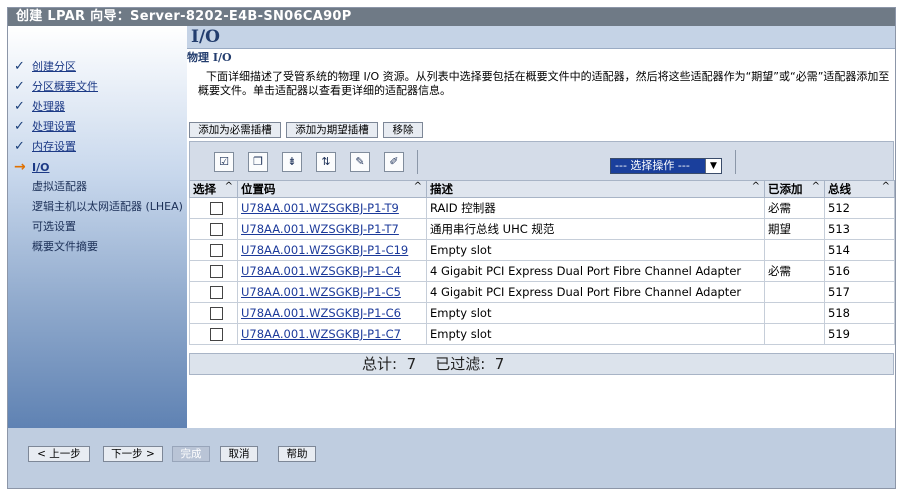 The height and width of the screenshot is (494, 904). Describe the element at coordinates (20, 167) in the screenshot. I see `arrow-right-icon: →` at that location.